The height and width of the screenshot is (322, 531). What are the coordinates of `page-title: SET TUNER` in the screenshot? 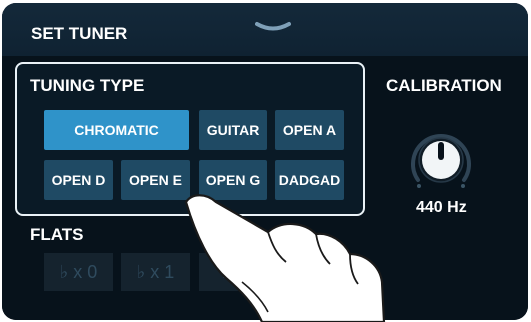 It's located at (79, 33).